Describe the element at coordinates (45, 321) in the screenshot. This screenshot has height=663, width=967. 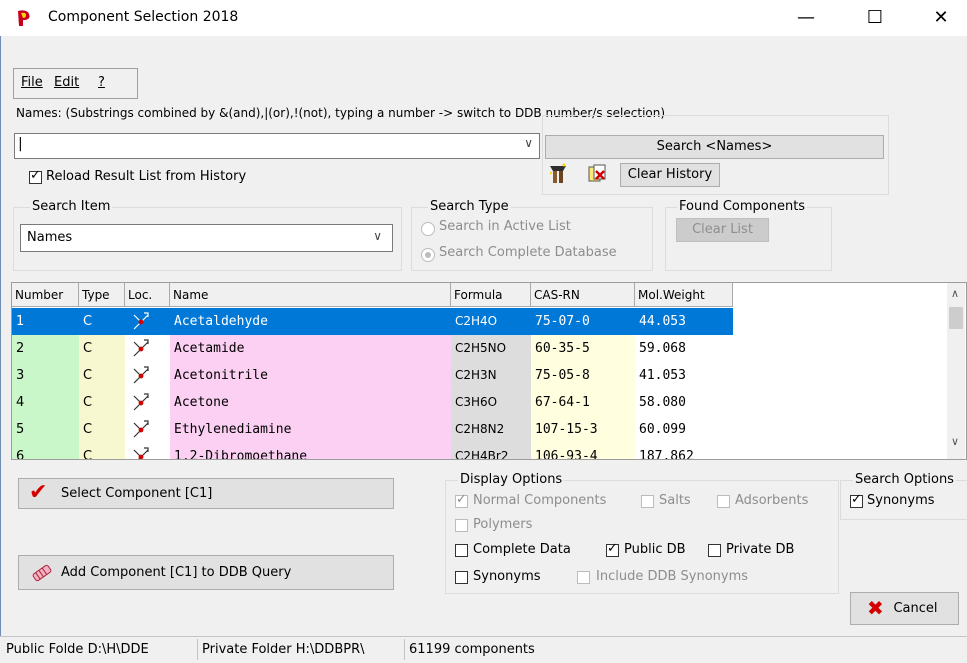
I see `table-cell-number: 1` at that location.